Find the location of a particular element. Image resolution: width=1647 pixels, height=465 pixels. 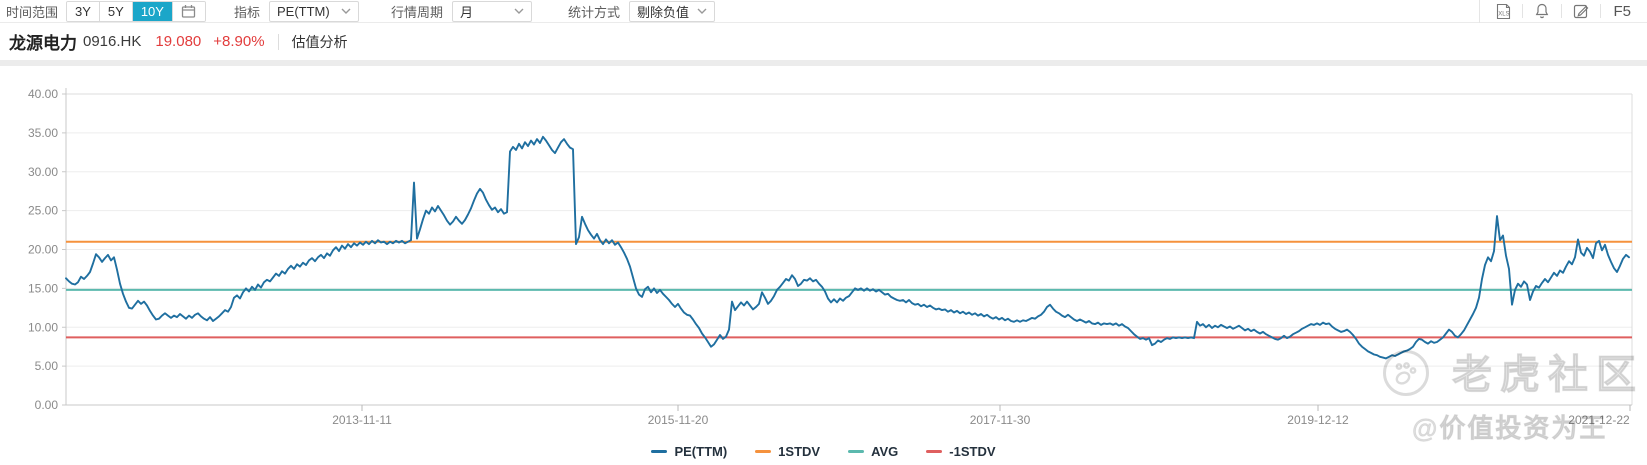

bell-icon is located at coordinates (1542, 11).